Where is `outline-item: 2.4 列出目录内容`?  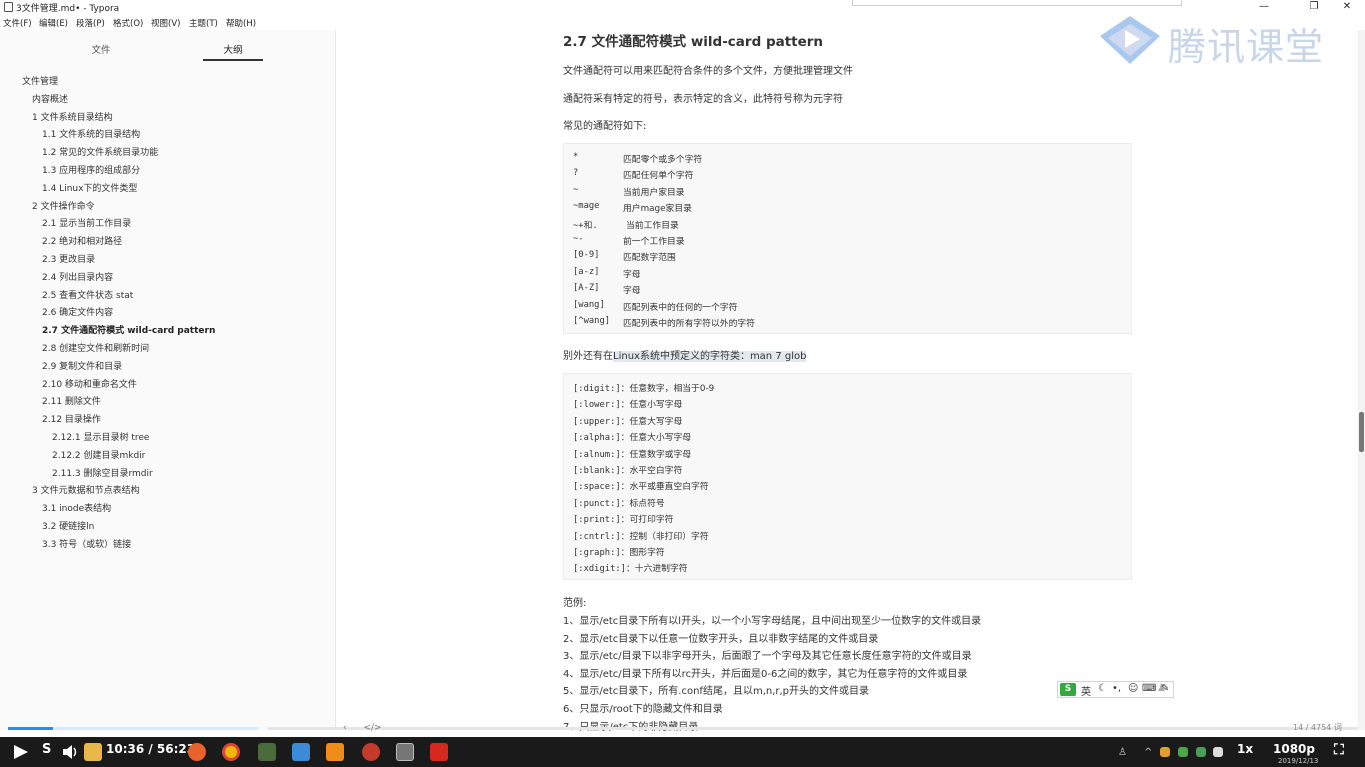 outline-item: 2.4 列出目录内容 is located at coordinates (77, 276).